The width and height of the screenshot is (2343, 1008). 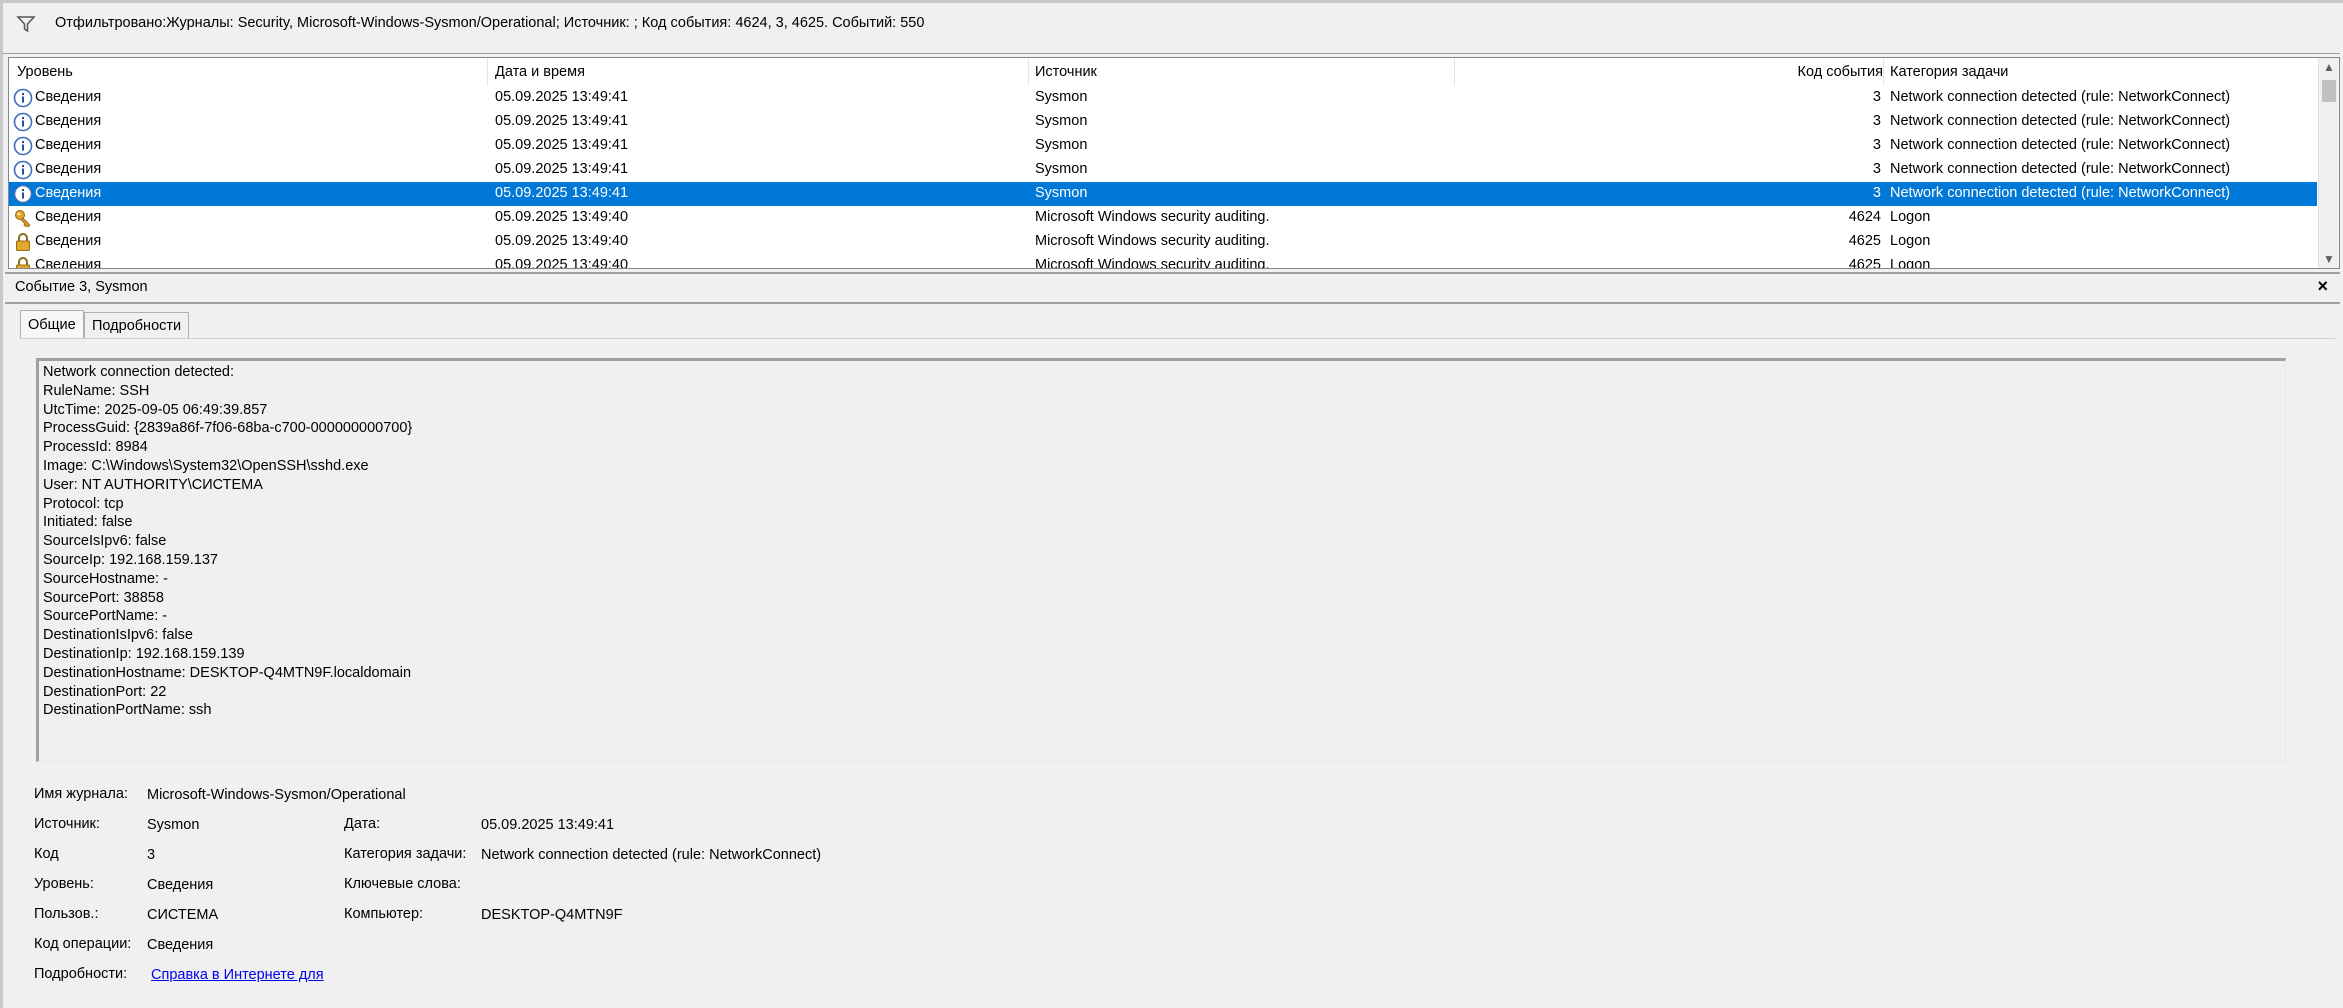 I want to click on message-line: DestinationIsIpv6: false, so click(x=118, y=635).